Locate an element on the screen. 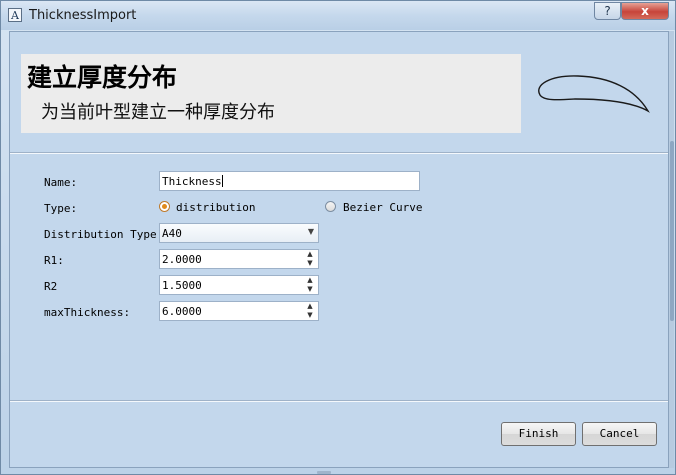  name-input: Thickness is located at coordinates (289, 181).